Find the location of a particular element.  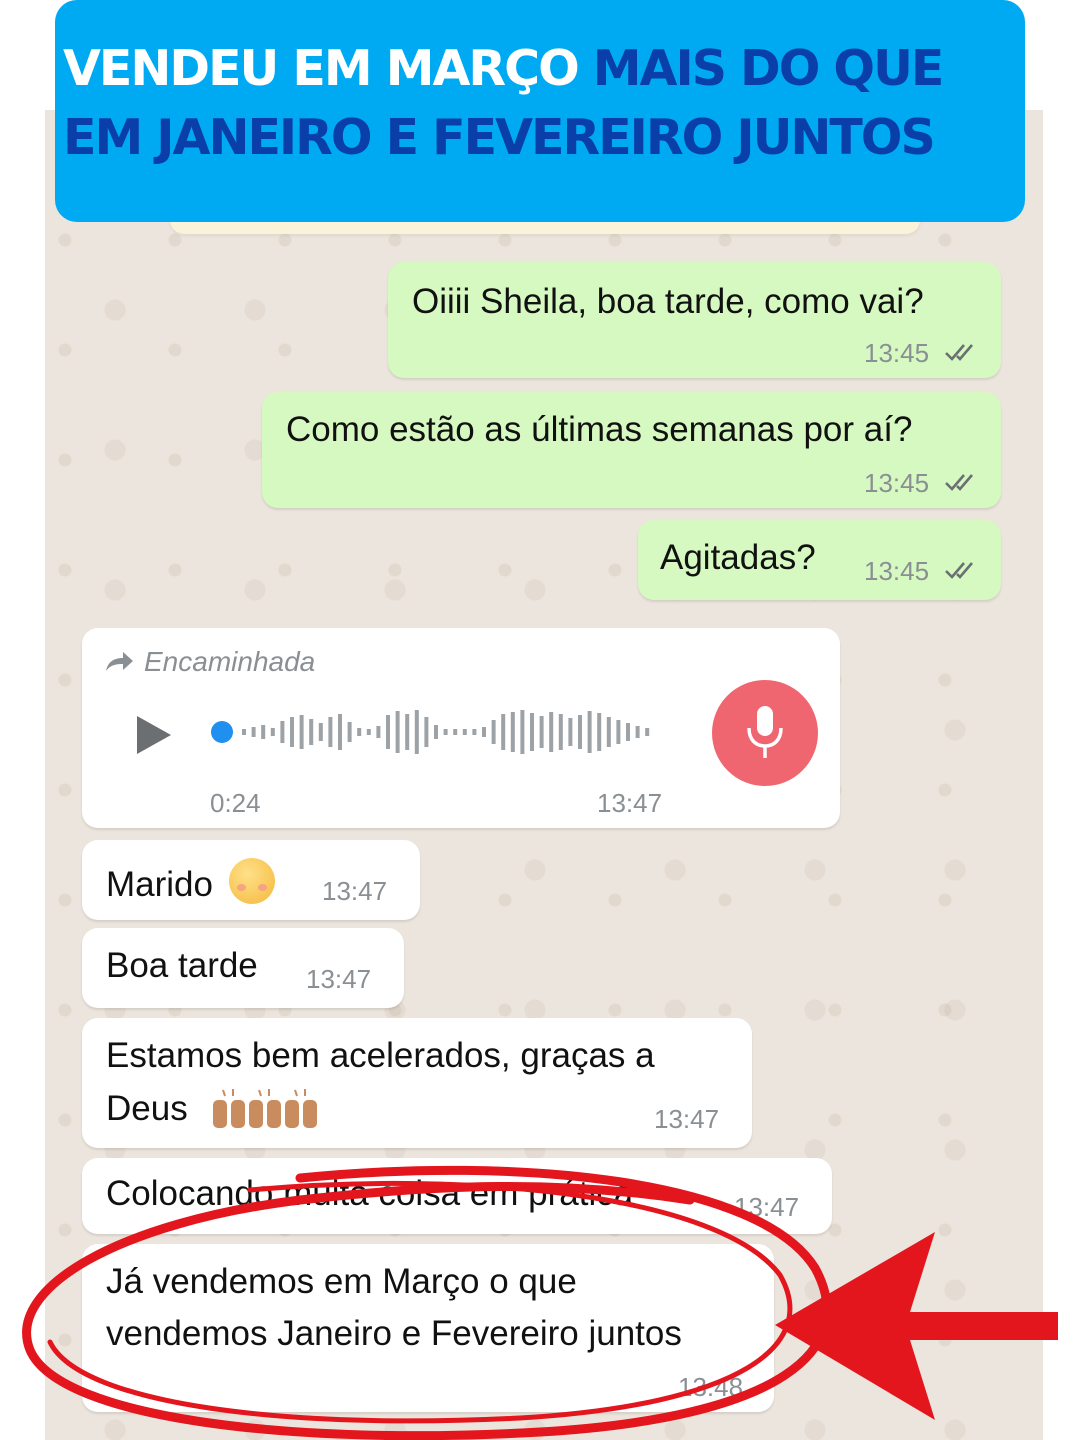

playhead-dot is located at coordinates (222, 732).